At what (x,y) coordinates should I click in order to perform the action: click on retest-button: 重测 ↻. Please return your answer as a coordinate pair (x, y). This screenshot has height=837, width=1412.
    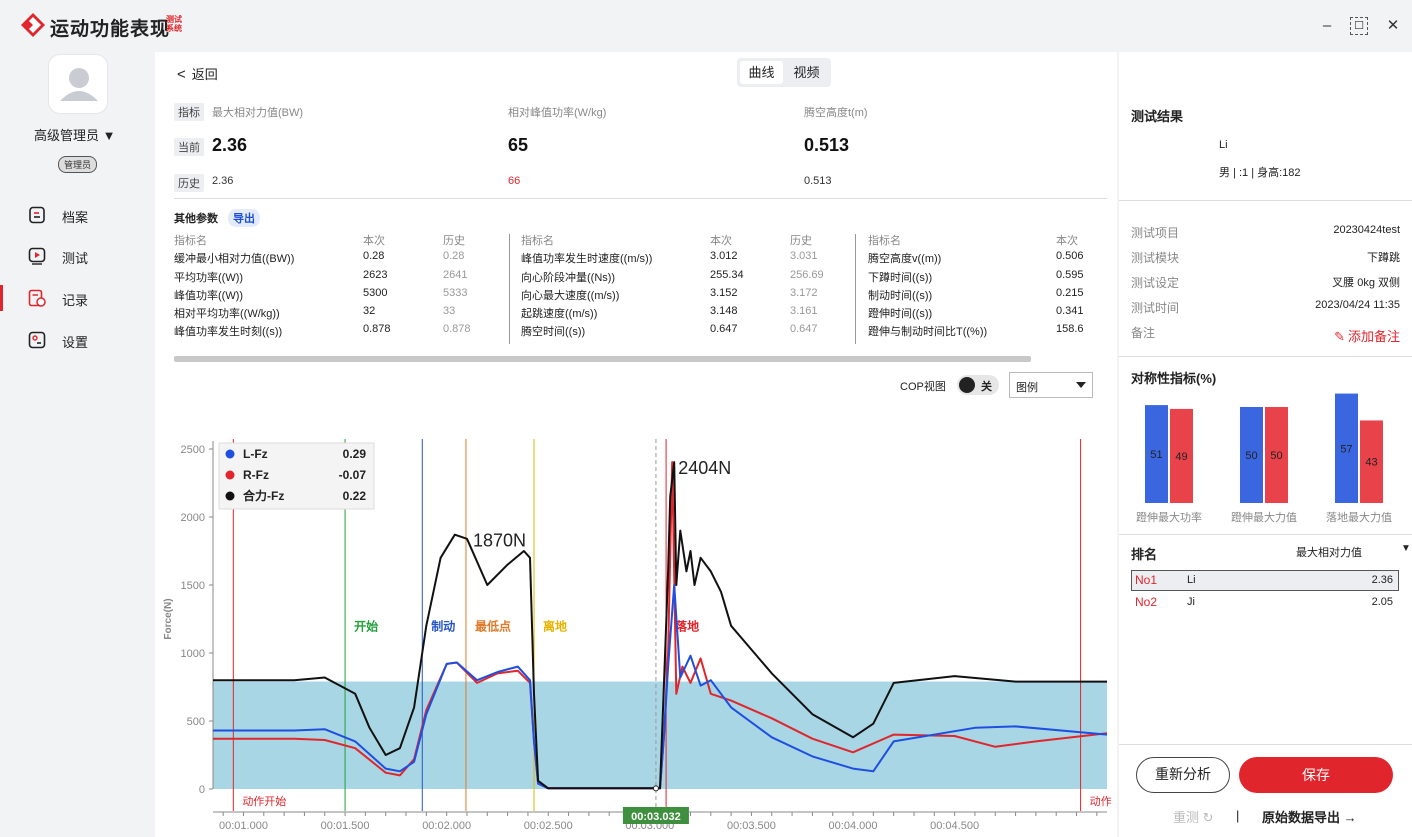
    Looking at the image, I should click on (1193, 816).